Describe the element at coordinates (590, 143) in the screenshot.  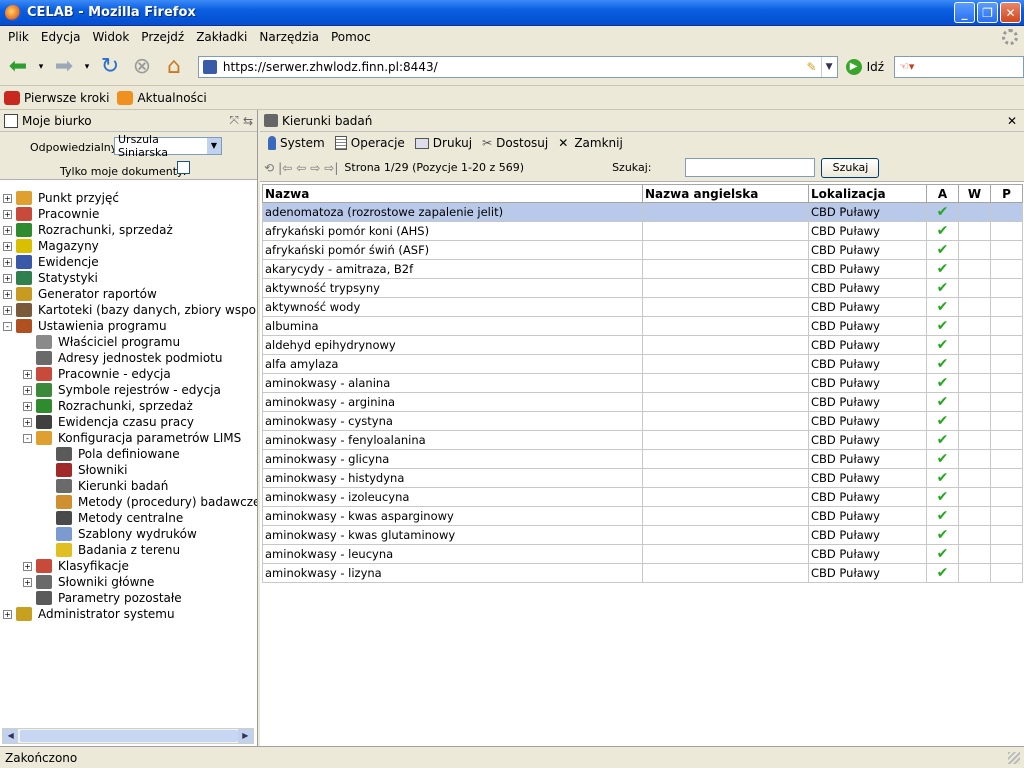
I see `toolbar-close-button: ✕ Zamknij` at that location.